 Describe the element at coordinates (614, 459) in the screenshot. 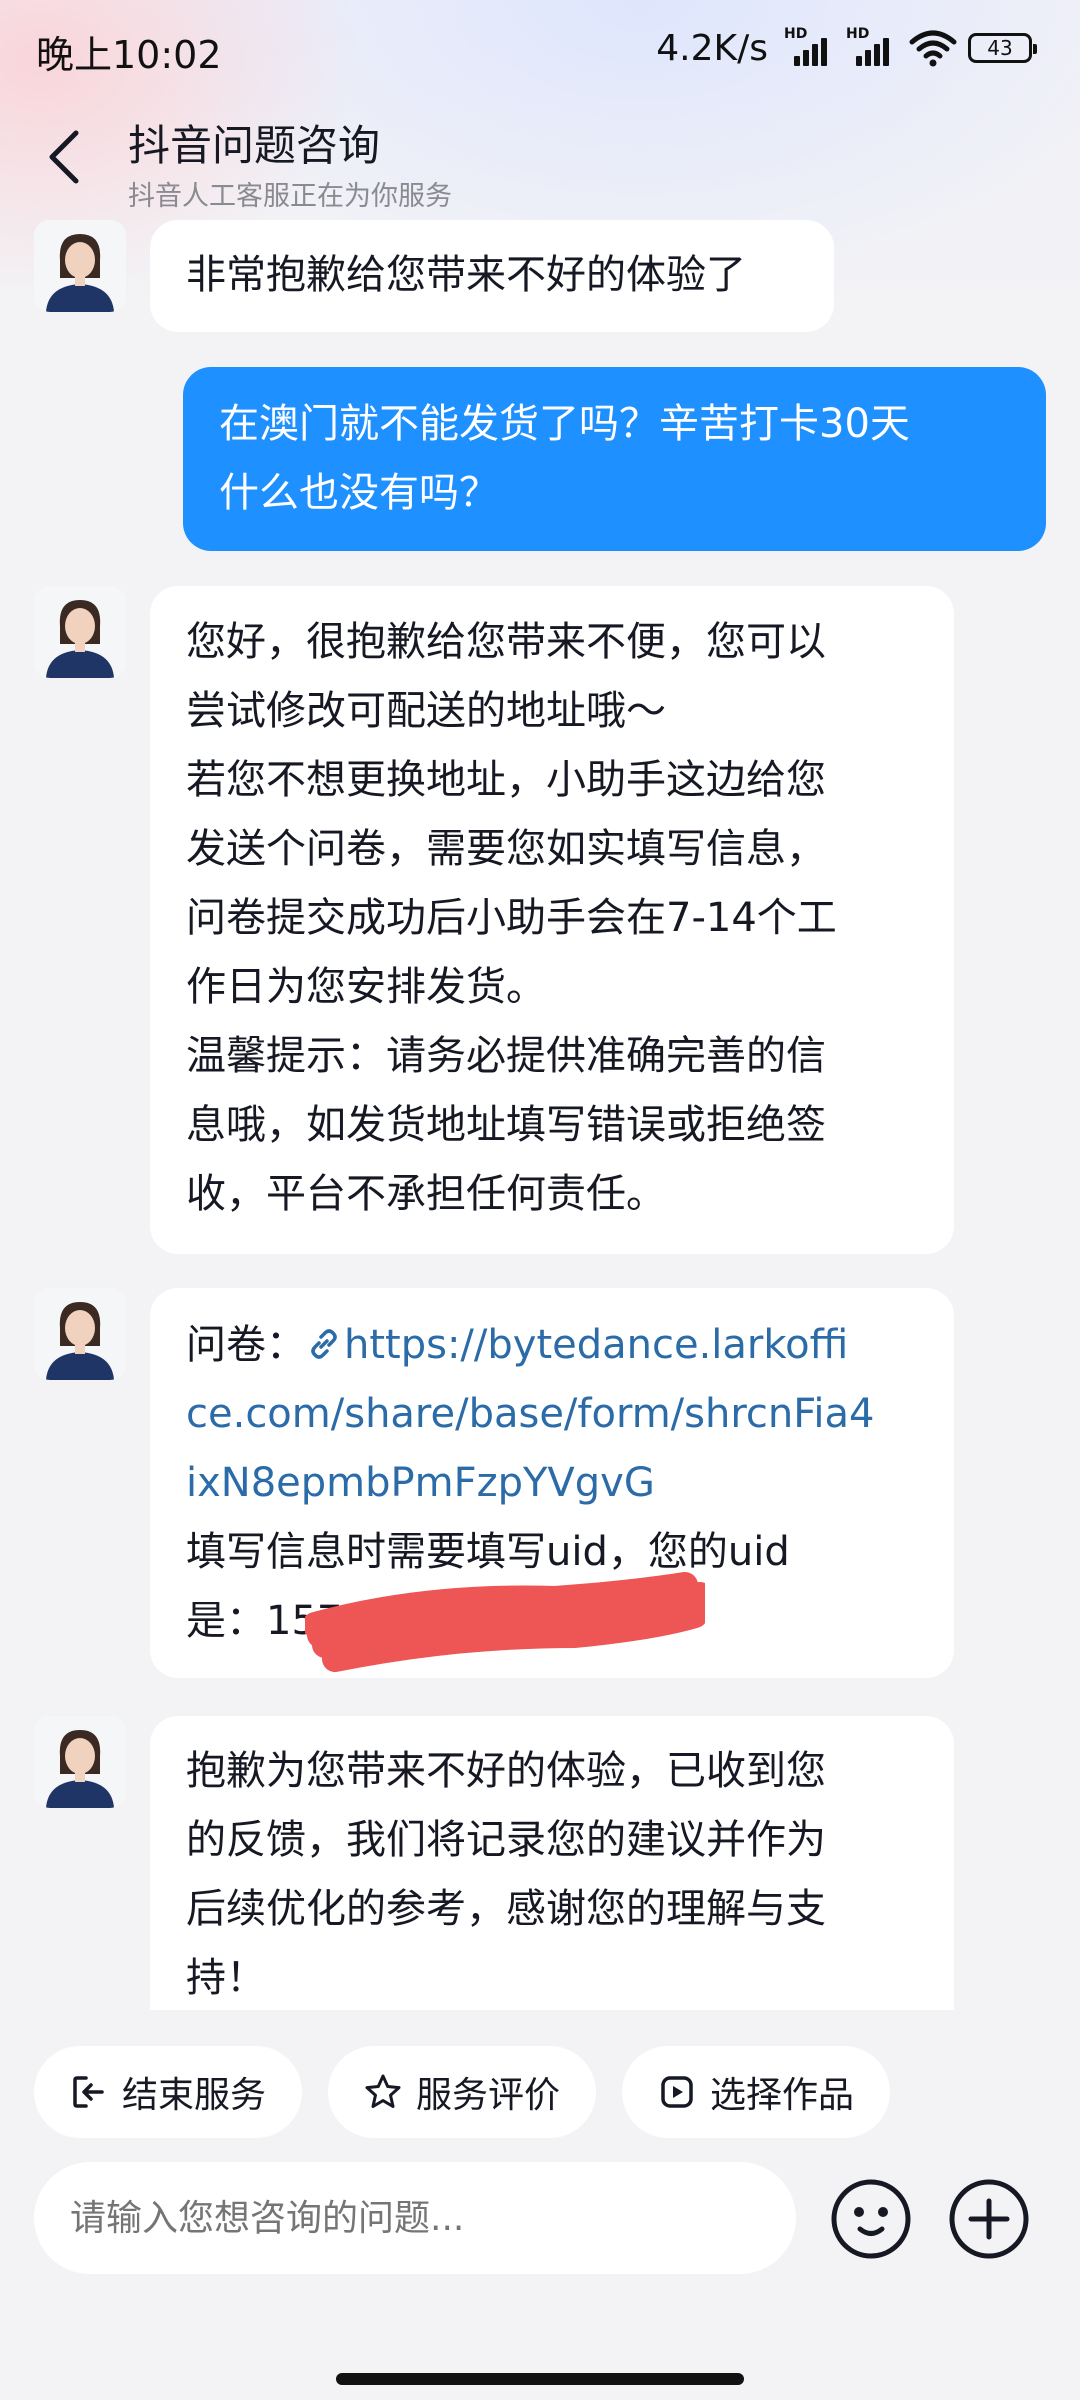

I see `message-bubble-user: 在澳门就不能发货了吗？辛苦打卡30天 什么也没有吗？` at that location.